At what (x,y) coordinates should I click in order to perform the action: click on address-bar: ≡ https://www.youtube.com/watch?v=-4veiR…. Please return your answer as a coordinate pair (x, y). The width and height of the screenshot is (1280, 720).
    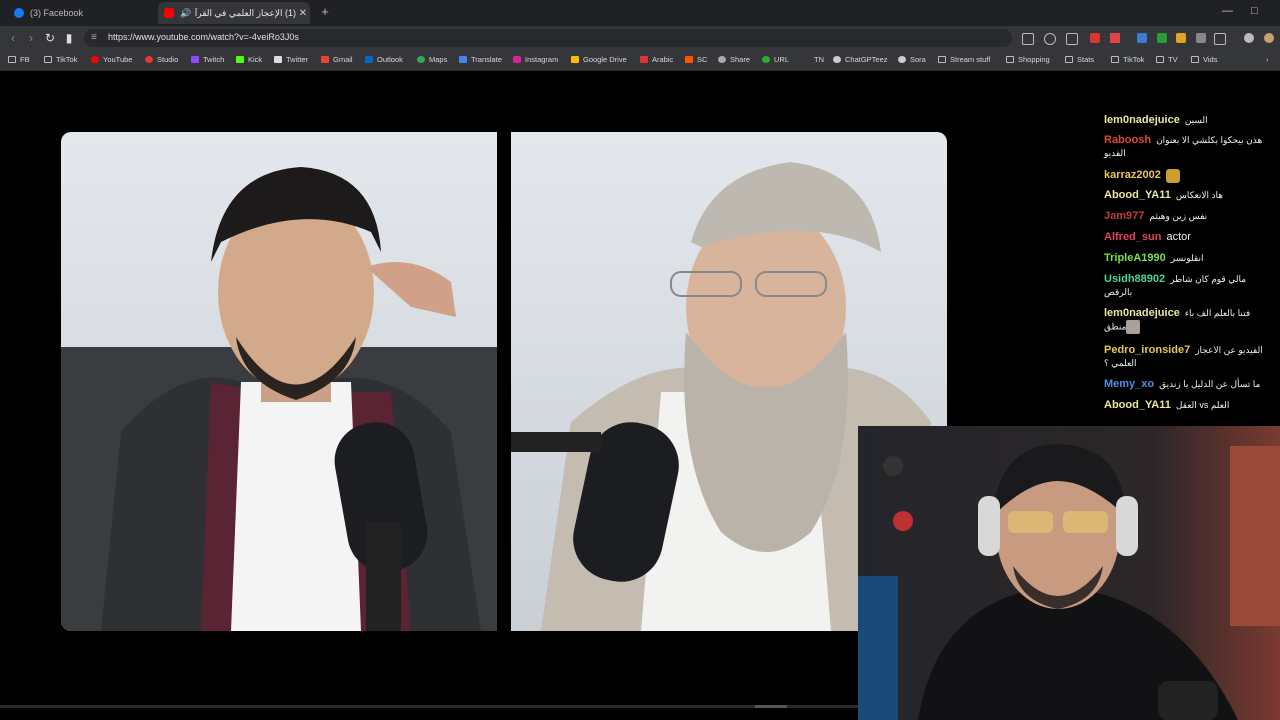
    Looking at the image, I should click on (548, 38).